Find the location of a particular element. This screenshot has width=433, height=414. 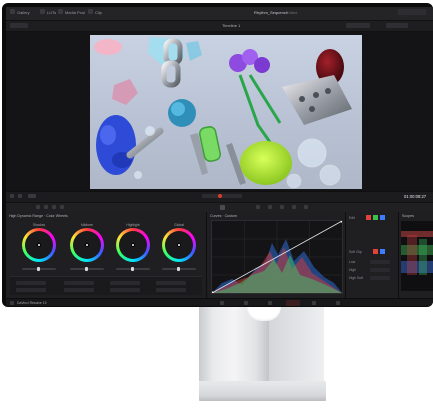

page-fairlight-icon is located at coordinates (314, 303).